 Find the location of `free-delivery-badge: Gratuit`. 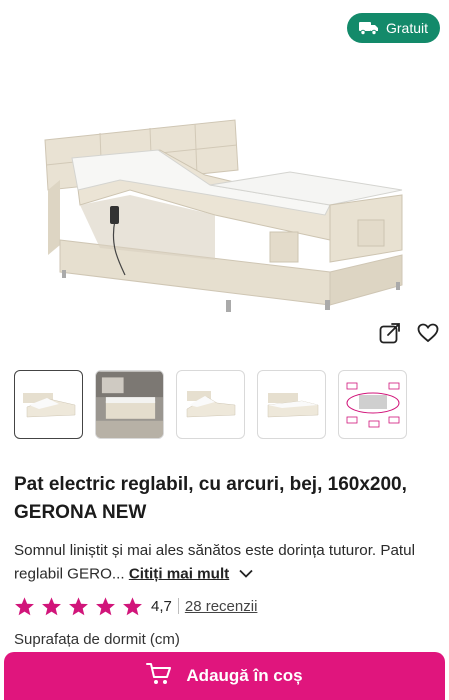

free-delivery-badge: Gratuit is located at coordinates (393, 28).